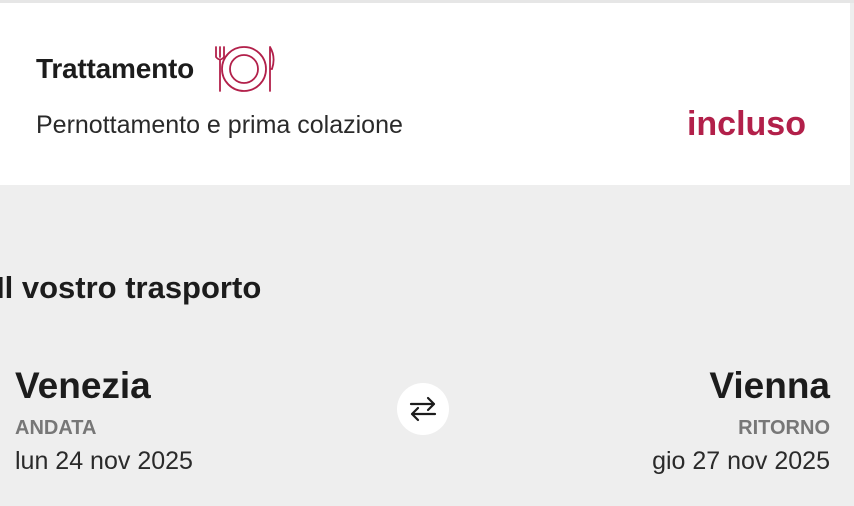 This screenshot has width=854, height=506. Describe the element at coordinates (219, 125) in the screenshot. I see `board-description: Pernottamento e prima colazione` at that location.